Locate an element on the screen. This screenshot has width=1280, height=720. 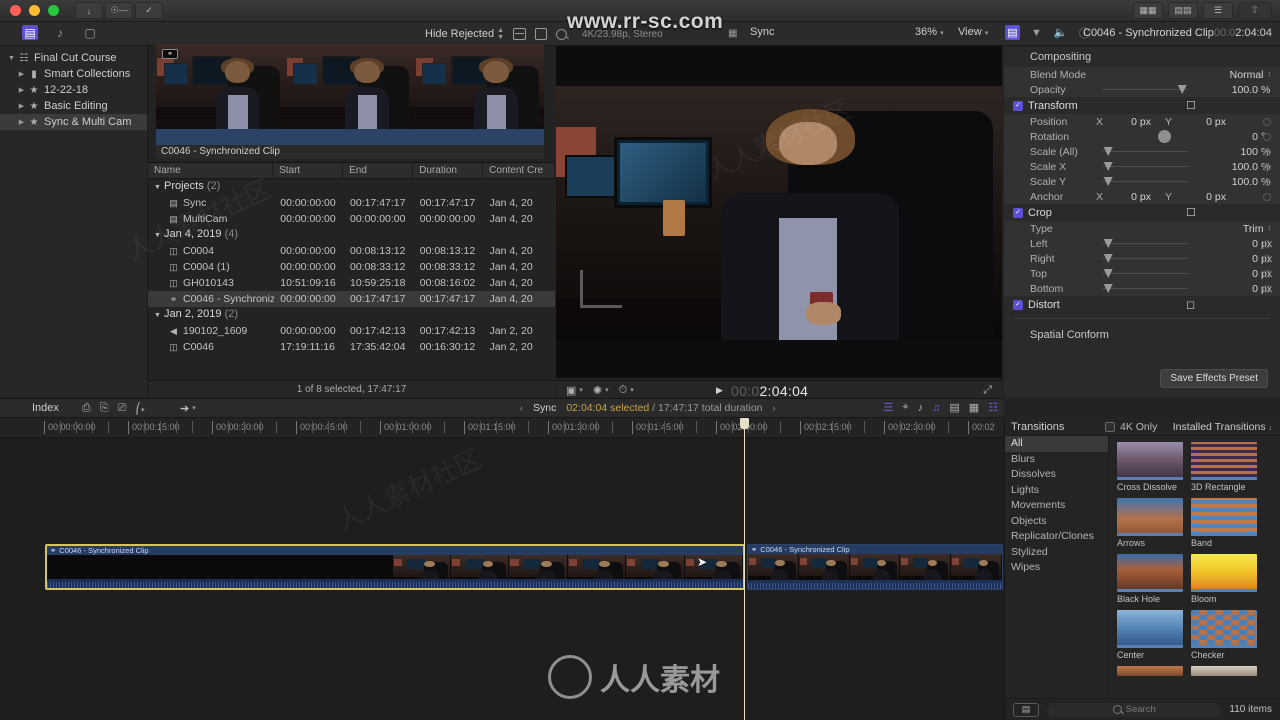
minimize-button is located at coordinates (34, 10).